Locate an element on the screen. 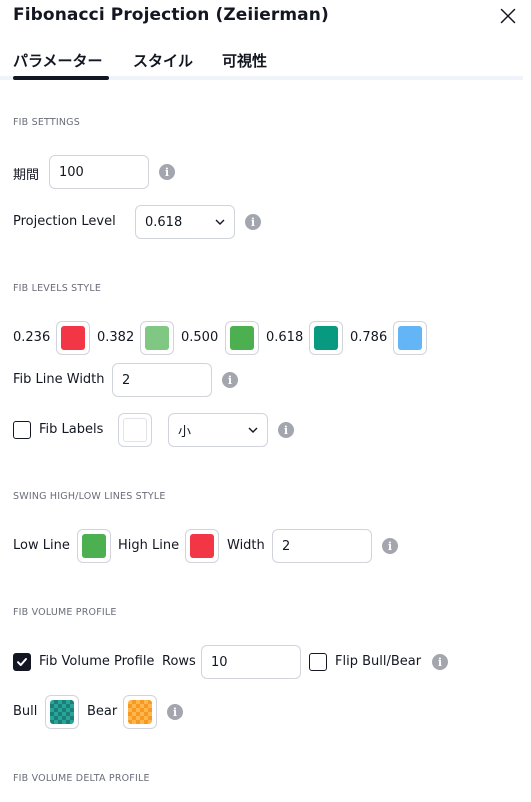 This screenshot has width=531, height=802. level-0618-color-swatch is located at coordinates (326, 338).